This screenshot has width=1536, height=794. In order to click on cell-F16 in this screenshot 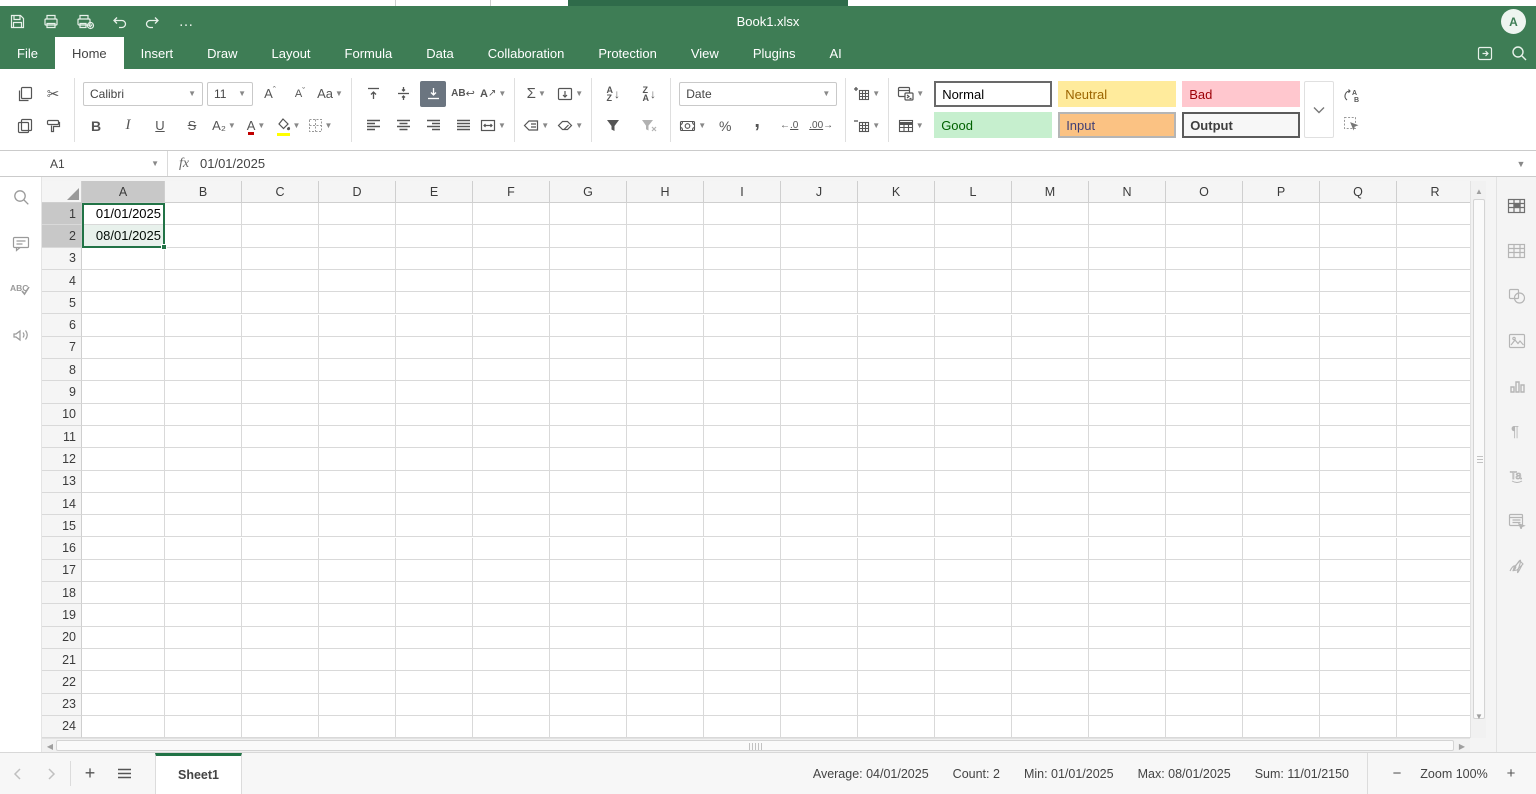, I will do `click(511, 548)`.